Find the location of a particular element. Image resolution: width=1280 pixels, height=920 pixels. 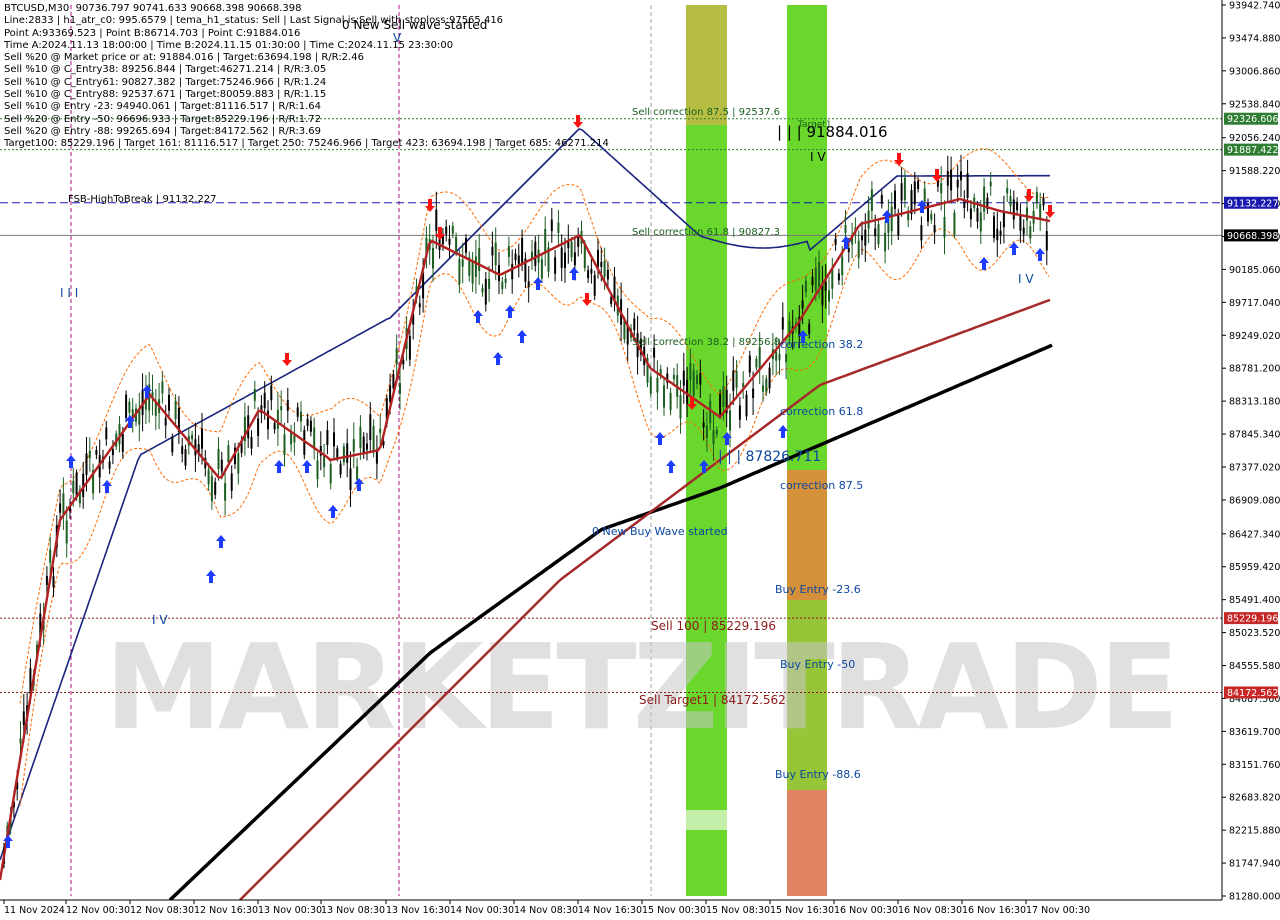

annotation-label: I V is located at coordinates (818, 157).